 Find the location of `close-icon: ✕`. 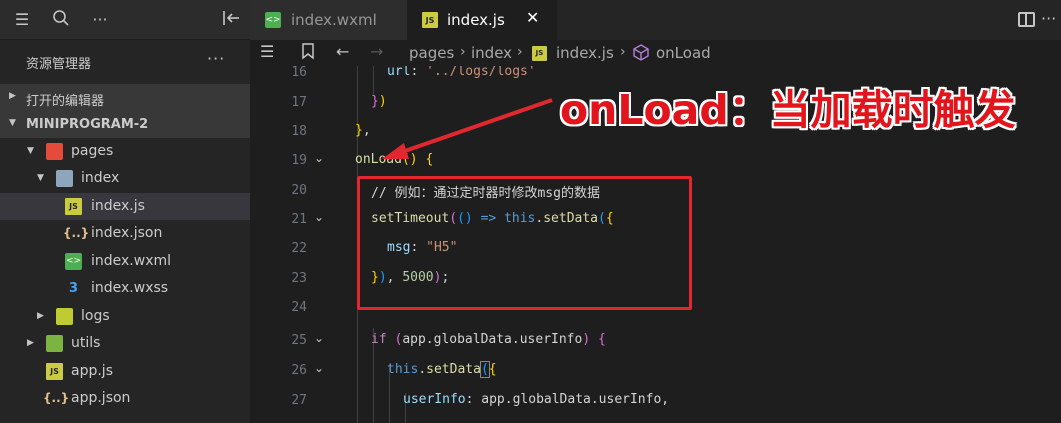

close-icon: ✕ is located at coordinates (532, 17).